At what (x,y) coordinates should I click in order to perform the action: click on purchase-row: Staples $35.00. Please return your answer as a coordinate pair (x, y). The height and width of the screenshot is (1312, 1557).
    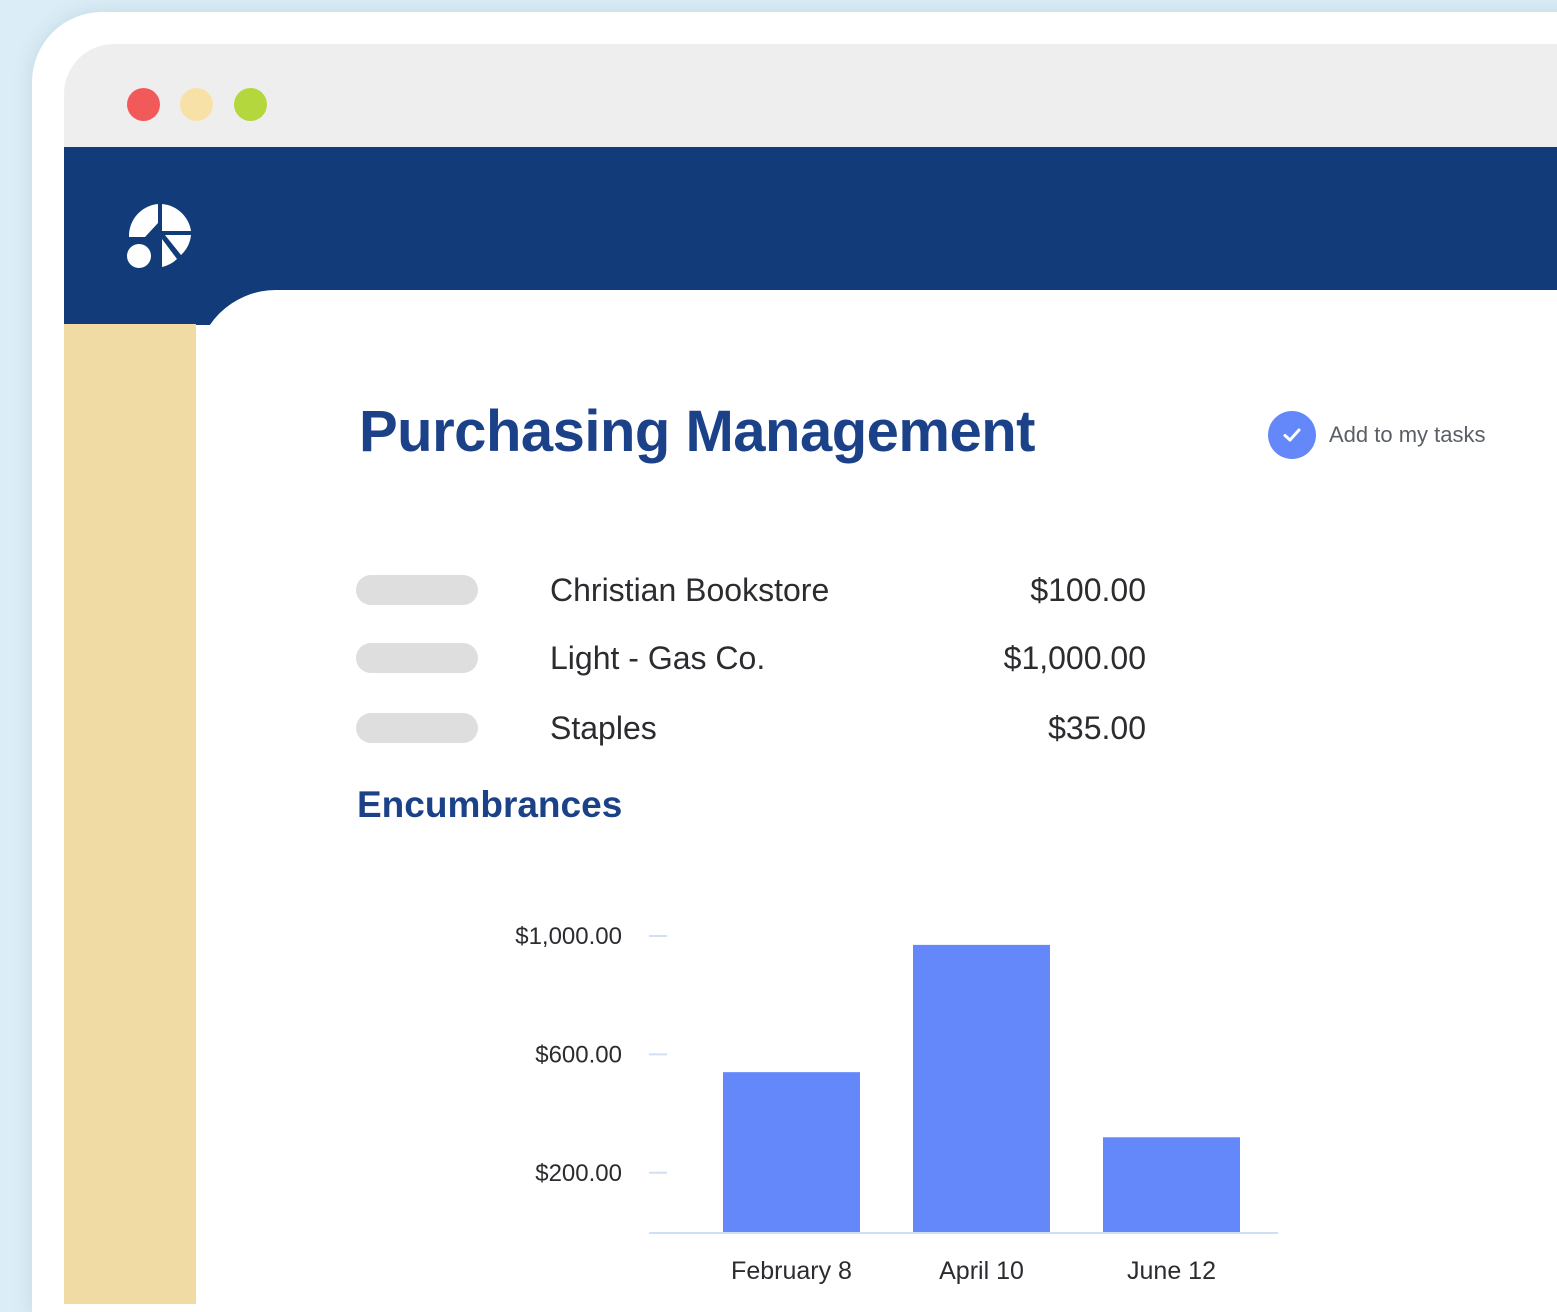
    Looking at the image, I should click on (751, 730).